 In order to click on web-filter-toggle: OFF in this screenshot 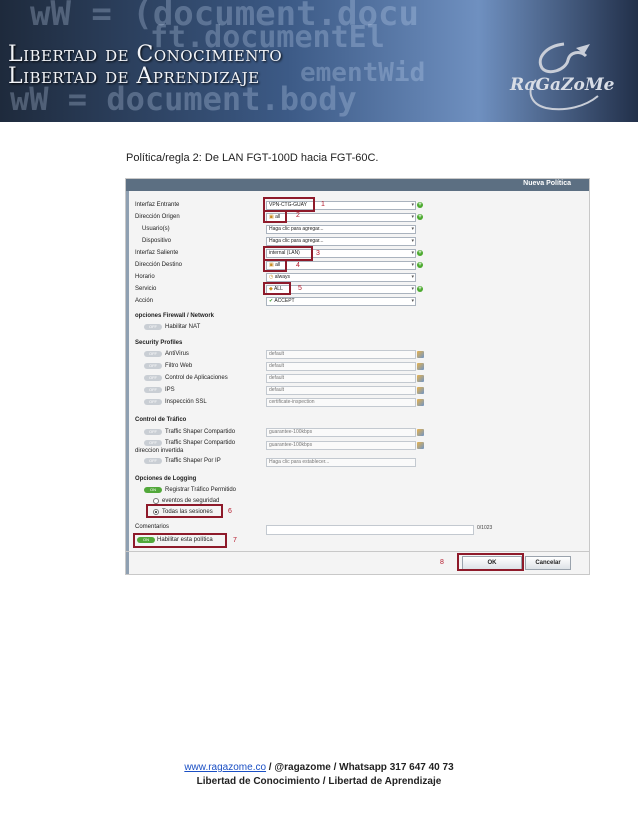, I will do `click(153, 366)`.